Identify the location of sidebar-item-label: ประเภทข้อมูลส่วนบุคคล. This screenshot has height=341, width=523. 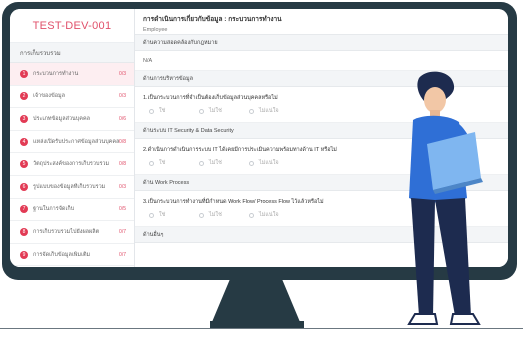
(62, 118).